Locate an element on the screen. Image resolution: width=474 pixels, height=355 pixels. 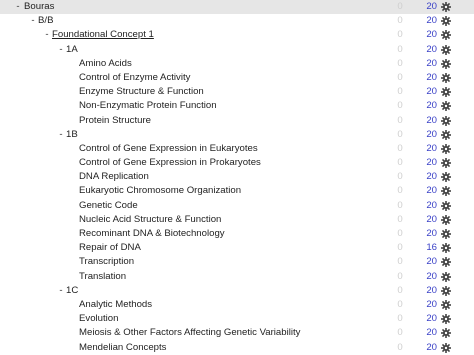
deck-row: Nucleic Acid Structure & Function 0 20 is located at coordinates (237, 220).